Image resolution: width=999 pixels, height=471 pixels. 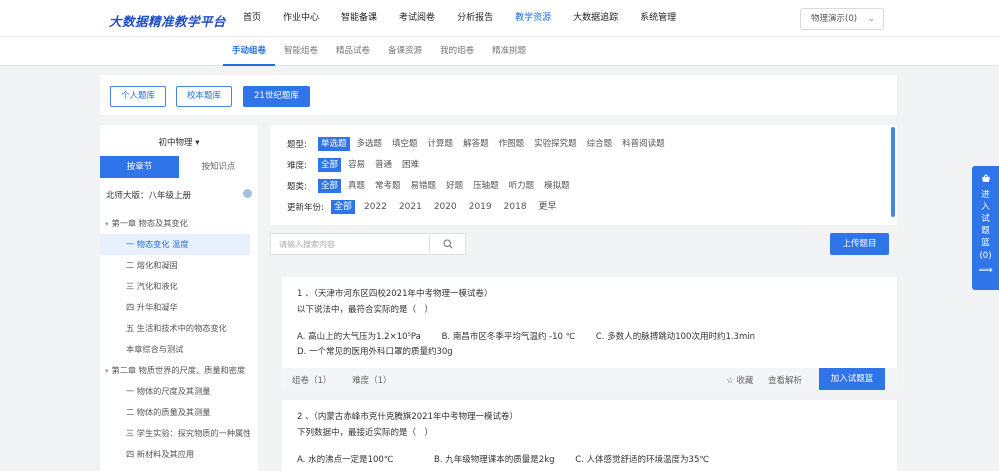 I want to click on filter-option: 更早, so click(x=548, y=207).